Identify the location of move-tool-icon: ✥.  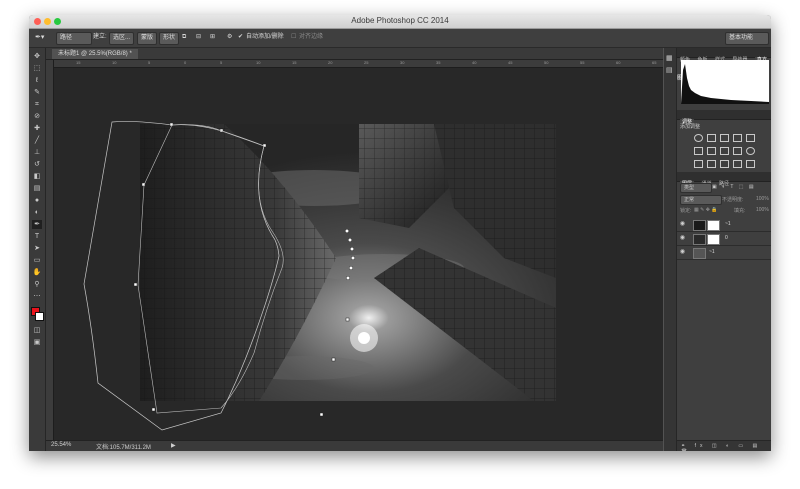
(37, 56).